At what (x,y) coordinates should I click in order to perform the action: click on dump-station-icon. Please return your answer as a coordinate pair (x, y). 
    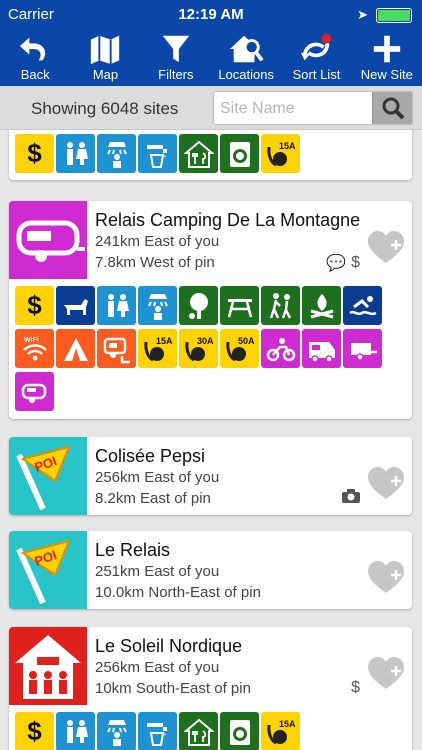
    Looking at the image, I should click on (116, 348).